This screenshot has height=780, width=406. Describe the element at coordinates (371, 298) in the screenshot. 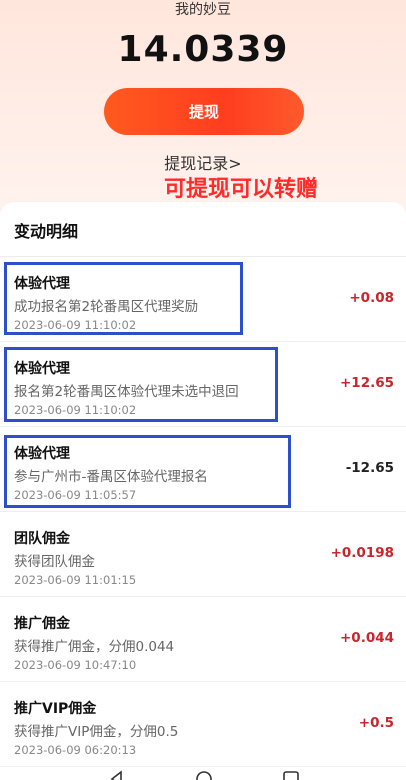

I see `item-amount: +0.08` at that location.